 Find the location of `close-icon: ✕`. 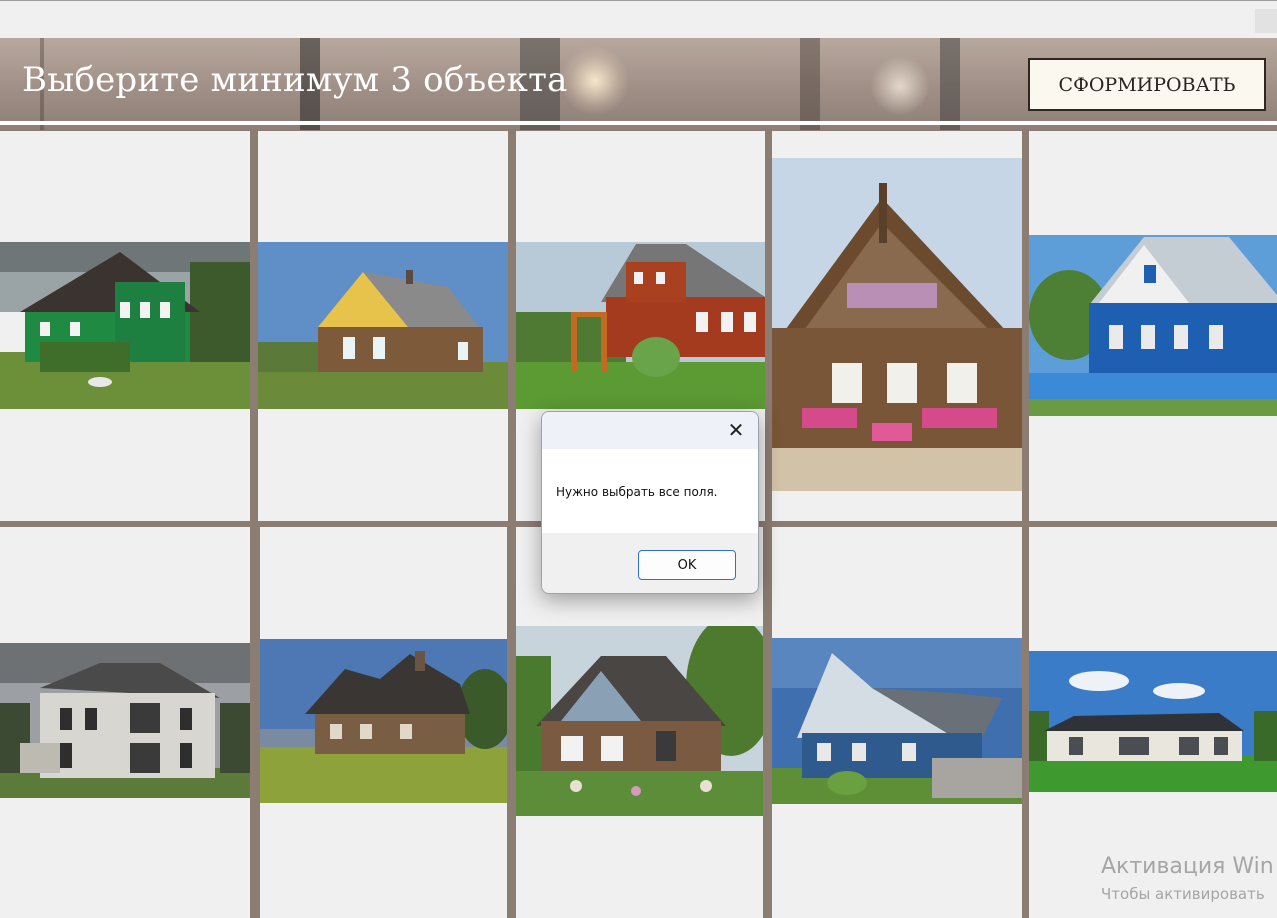

close-icon: ✕ is located at coordinates (736, 430).